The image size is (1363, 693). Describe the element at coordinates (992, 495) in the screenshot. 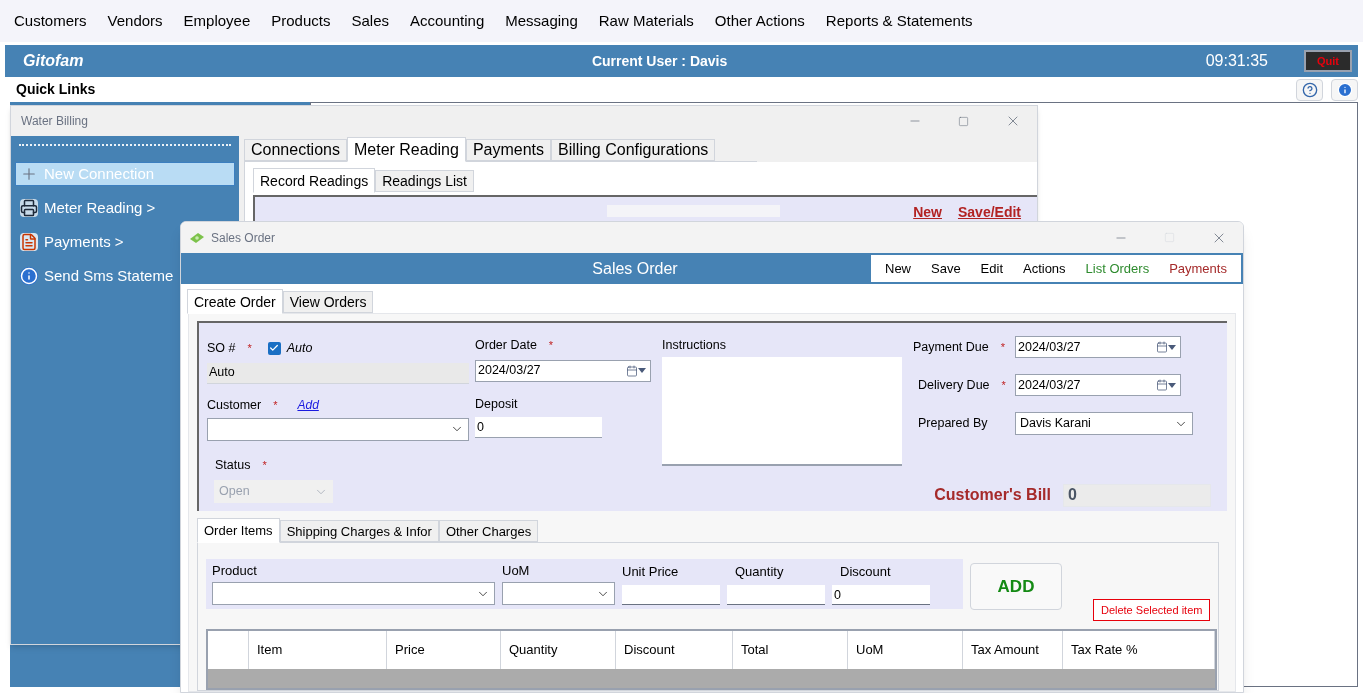

I see `customer-bill-label: Customer's Bill` at that location.